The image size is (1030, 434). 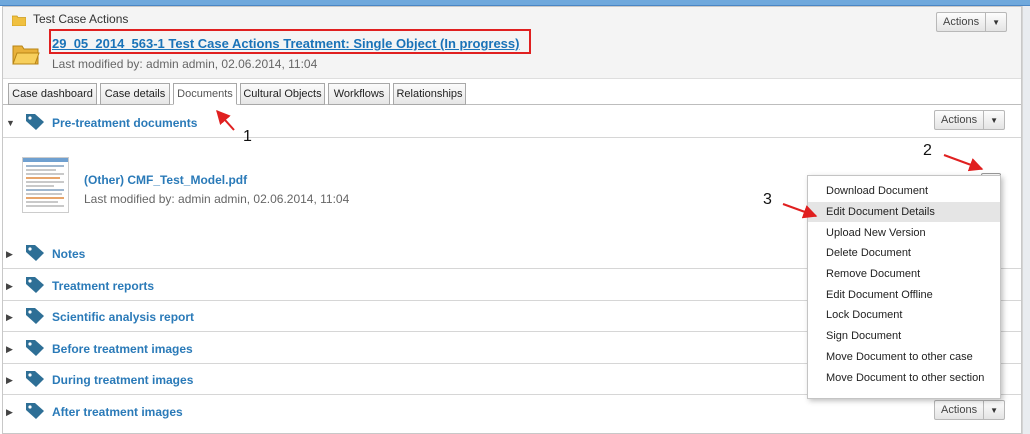 What do you see at coordinates (512, 411) in the screenshot?
I see `section-after-images: ▶ After treatment images Actions ▼` at bounding box center [512, 411].